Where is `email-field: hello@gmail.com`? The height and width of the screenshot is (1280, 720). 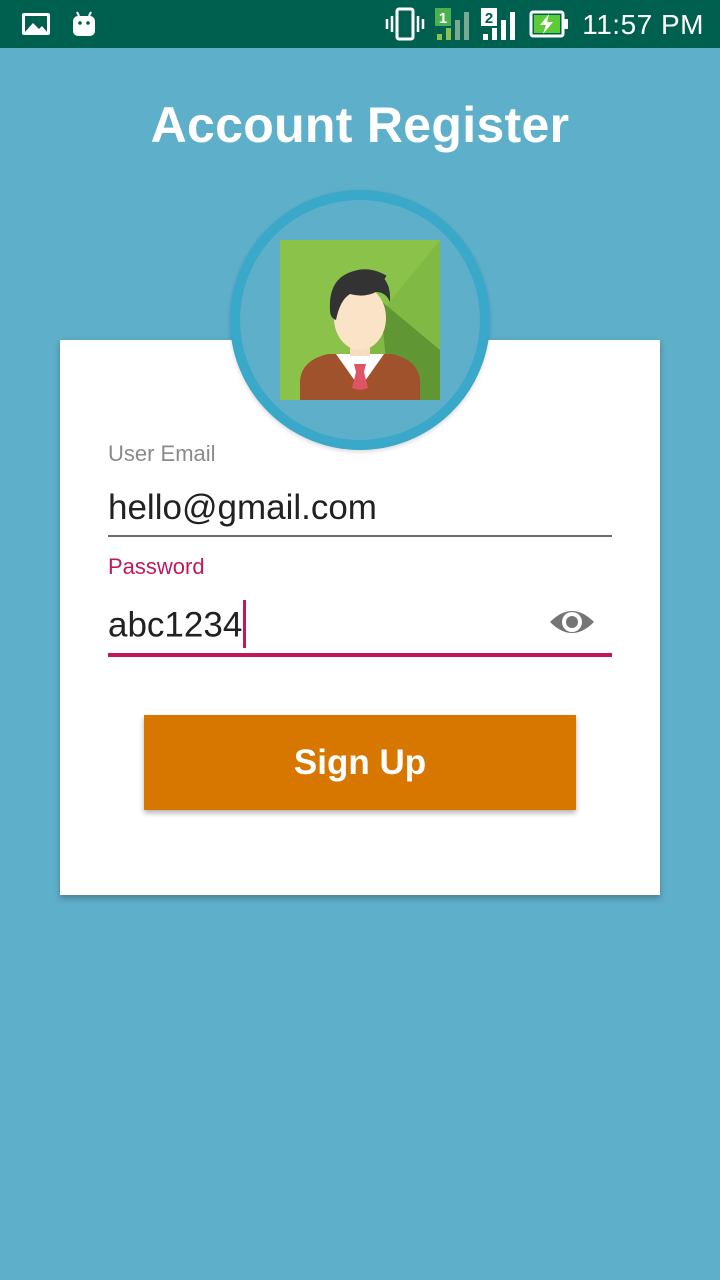 email-field: hello@gmail.com is located at coordinates (242, 508).